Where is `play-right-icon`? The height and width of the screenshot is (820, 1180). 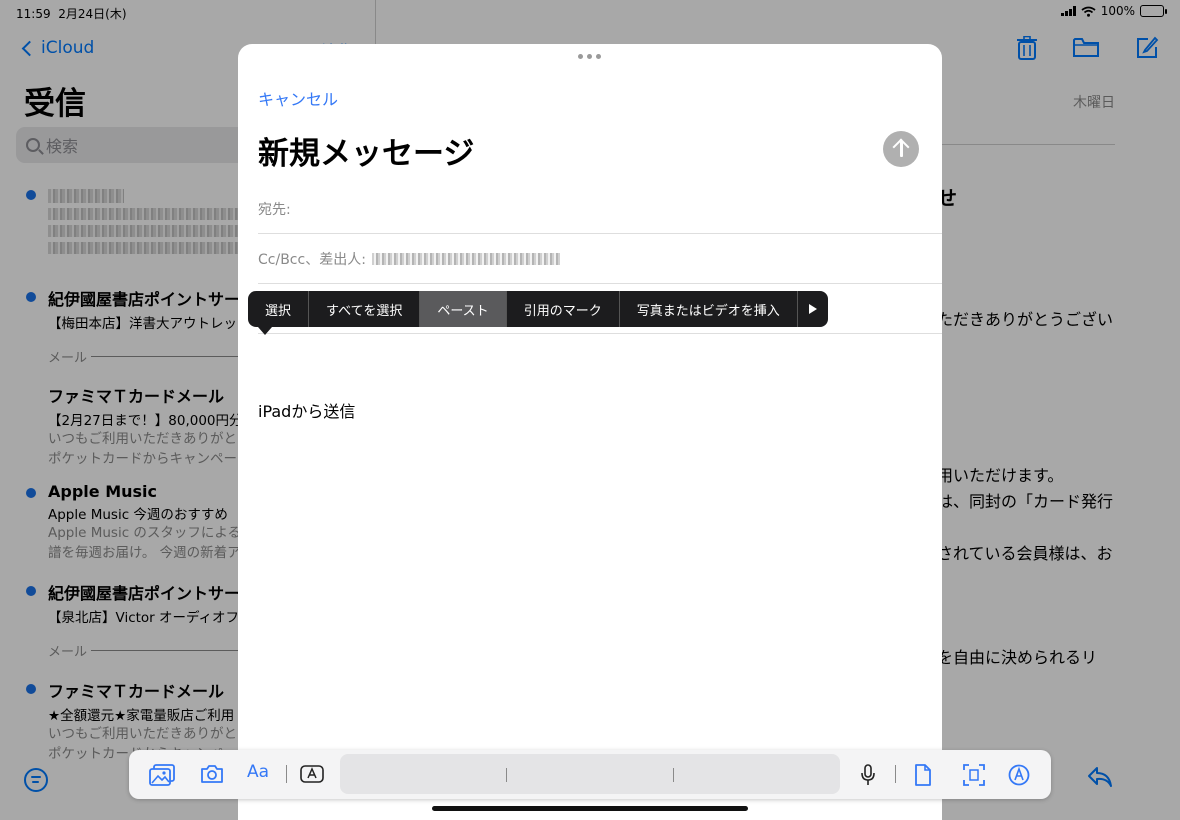
play-right-icon is located at coordinates (812, 309).